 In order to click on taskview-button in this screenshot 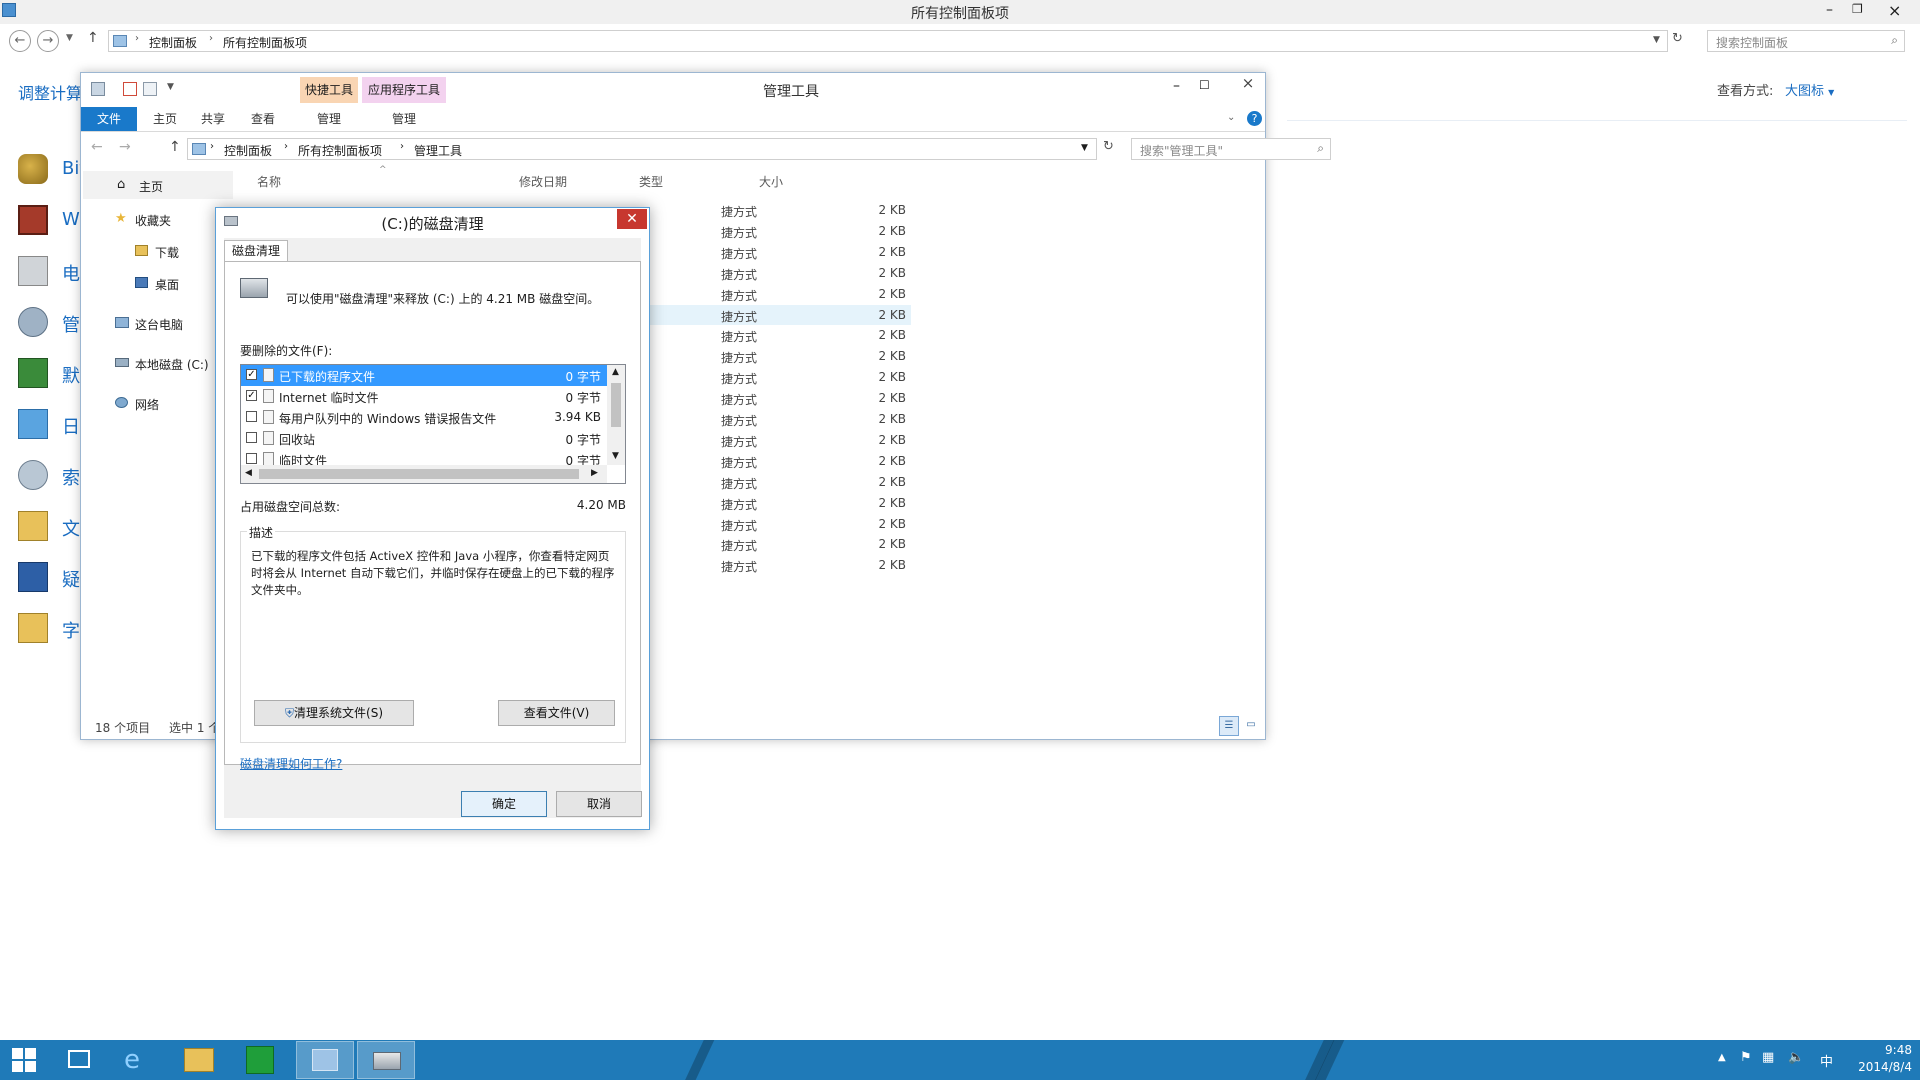, I will do `click(79, 1059)`.